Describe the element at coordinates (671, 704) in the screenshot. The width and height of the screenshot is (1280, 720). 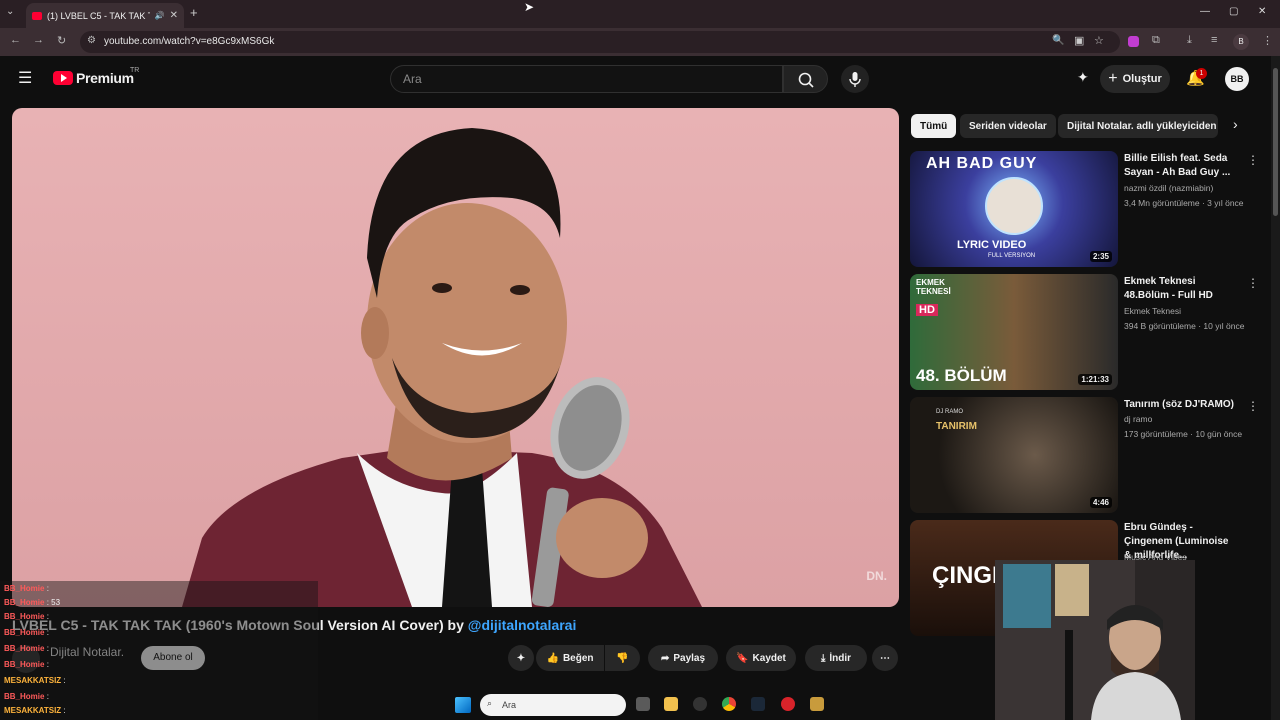
I see `file-explorer-icon` at that location.